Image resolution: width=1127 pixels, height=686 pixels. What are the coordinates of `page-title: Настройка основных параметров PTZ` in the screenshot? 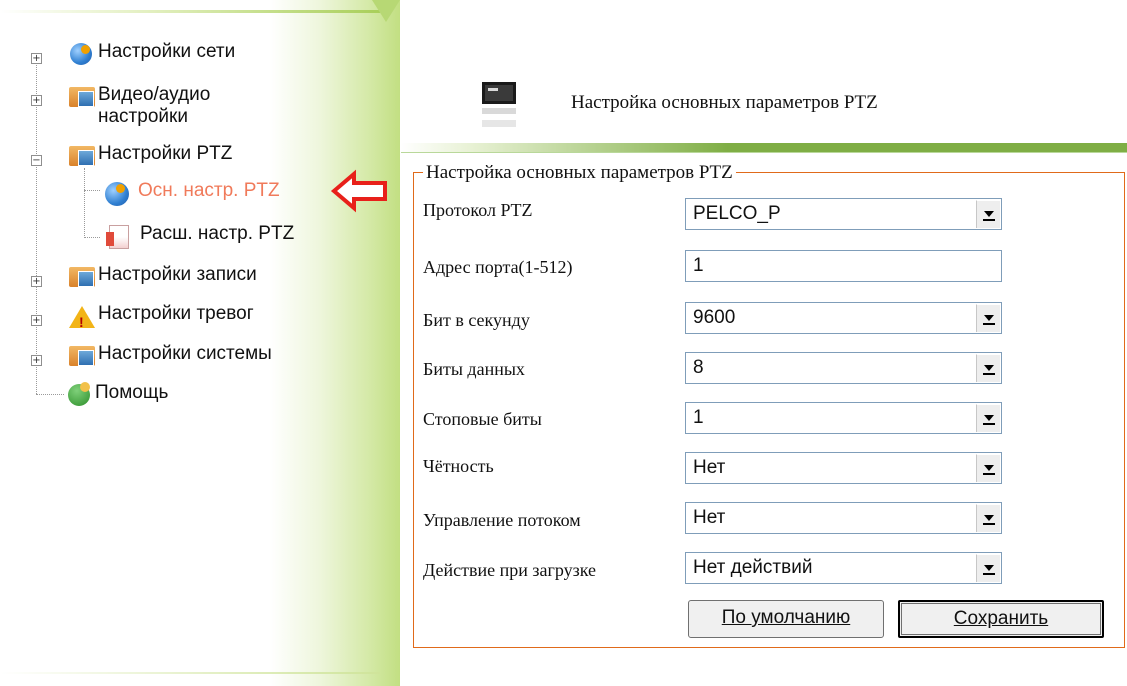 It's located at (724, 102).